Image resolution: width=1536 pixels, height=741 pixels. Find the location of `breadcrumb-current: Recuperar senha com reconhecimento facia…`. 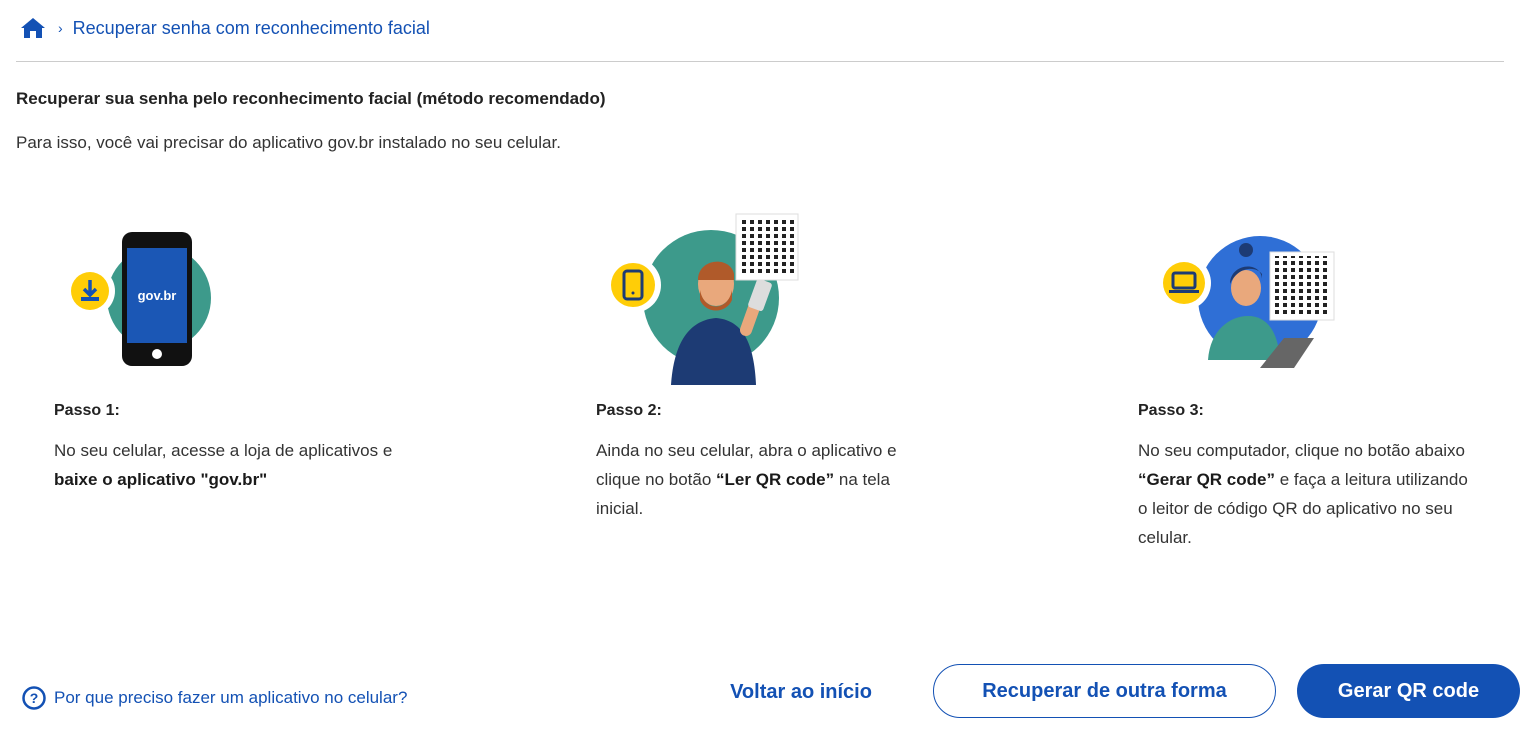

breadcrumb-current: Recuperar senha com reconhecimento facia… is located at coordinates (251, 28).